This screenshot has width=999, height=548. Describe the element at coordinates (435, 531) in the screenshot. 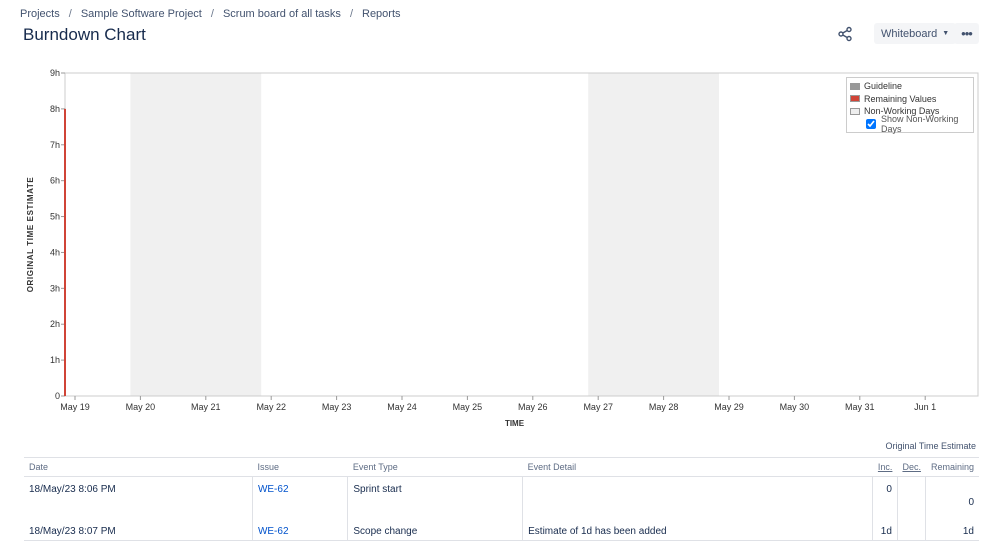

I see `cell-event-type: Scope change` at that location.